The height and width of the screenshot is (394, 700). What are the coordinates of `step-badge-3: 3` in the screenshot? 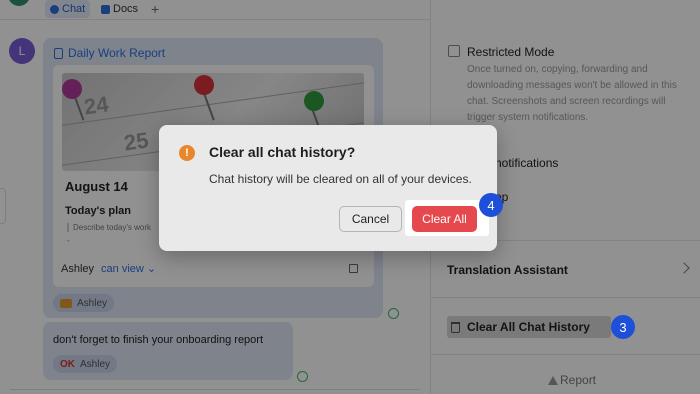 It's located at (623, 327).